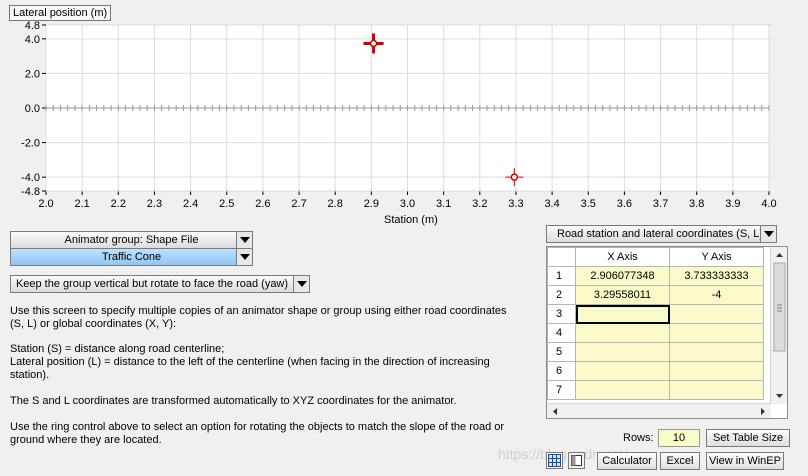 The width and height of the screenshot is (808, 476). Describe the element at coordinates (371, 204) in the screenshot. I see `x-tick-label: 2.9` at that location.